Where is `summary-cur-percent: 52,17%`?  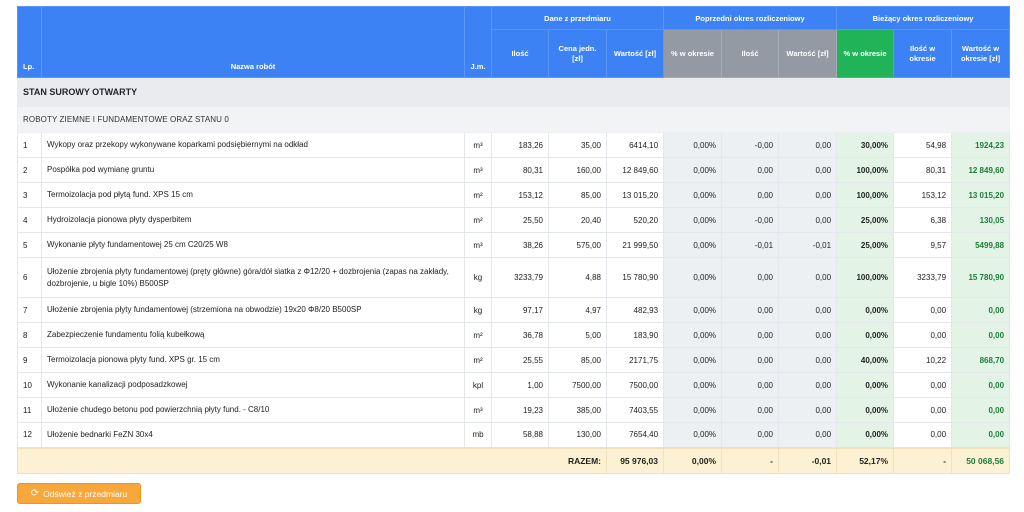
summary-cur-percent: 52,17% is located at coordinates (865, 460).